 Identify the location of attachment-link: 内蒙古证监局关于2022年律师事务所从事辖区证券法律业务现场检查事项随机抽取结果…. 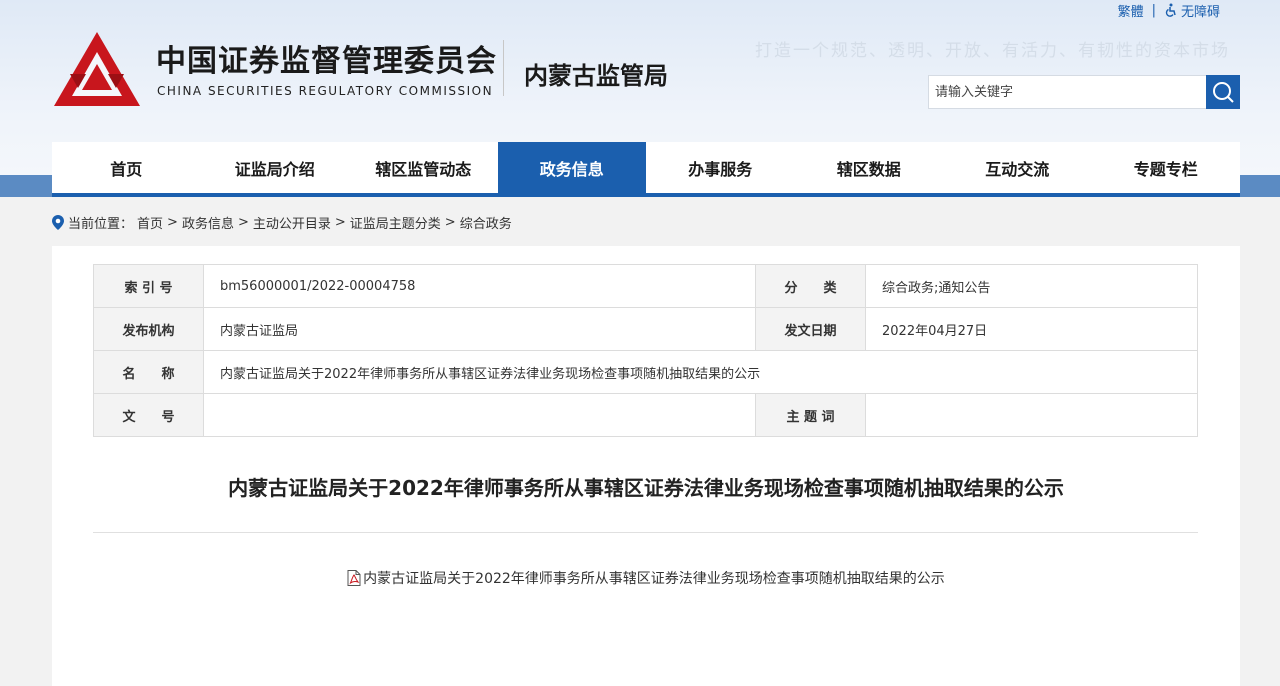
(646, 578).